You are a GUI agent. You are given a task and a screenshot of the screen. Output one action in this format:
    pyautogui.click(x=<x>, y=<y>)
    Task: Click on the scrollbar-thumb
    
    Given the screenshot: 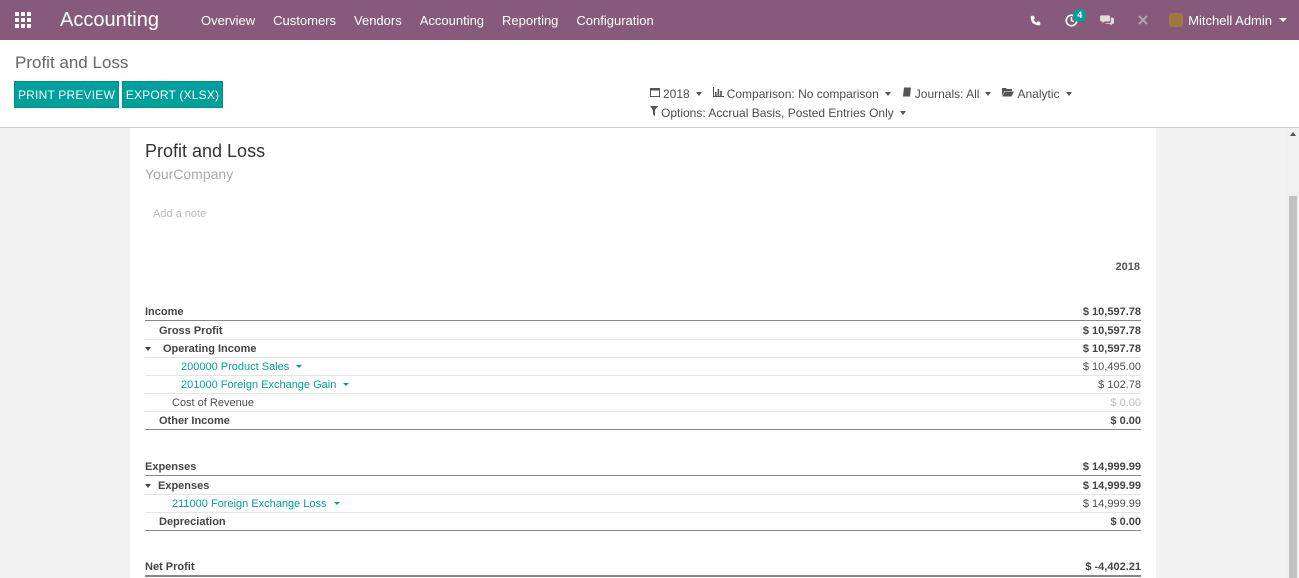 What is the action you would take?
    pyautogui.click(x=1293, y=387)
    